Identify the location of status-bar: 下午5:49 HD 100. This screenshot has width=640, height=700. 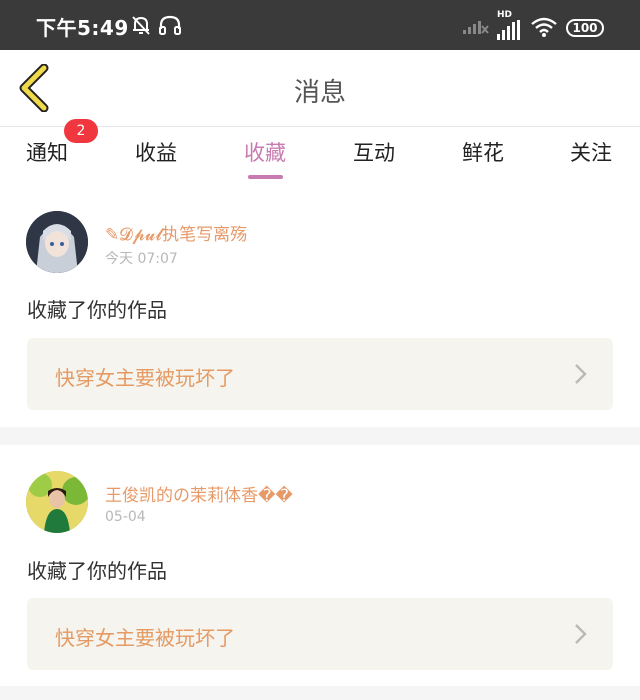
(320, 25).